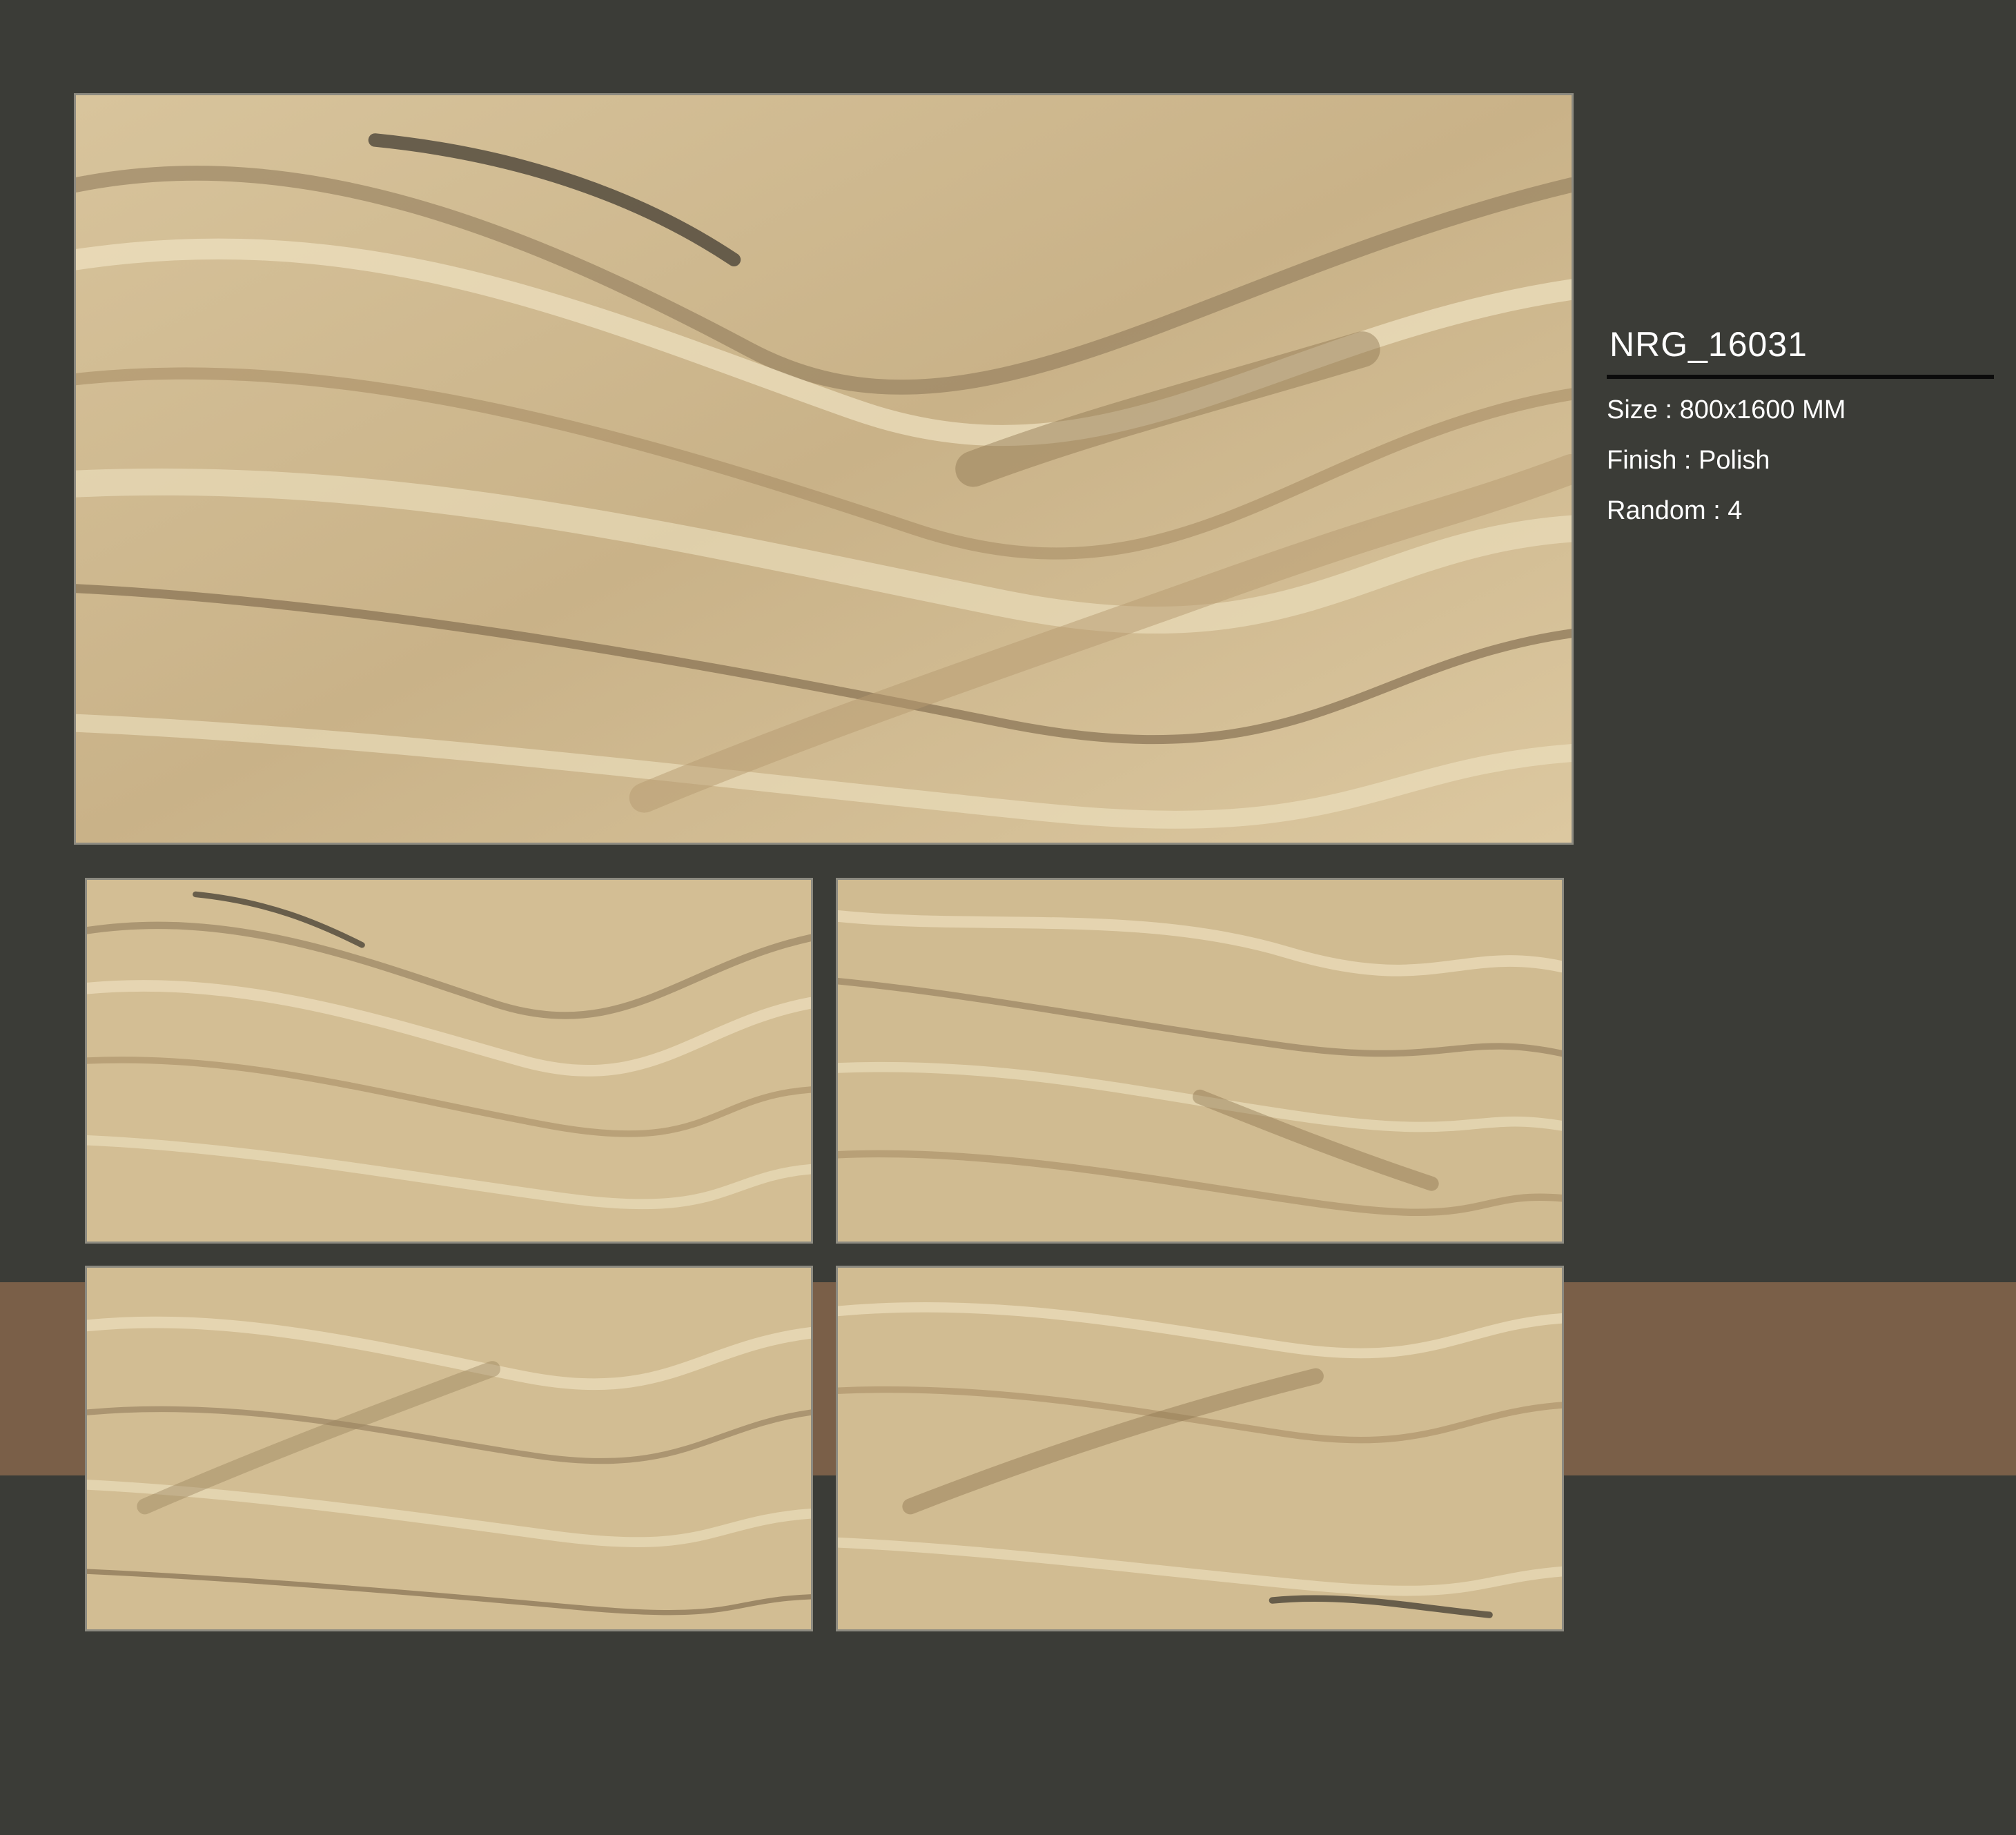 This screenshot has height=1835, width=2016. I want to click on size-spec: Size : 800x1600 MM, so click(1726, 409).